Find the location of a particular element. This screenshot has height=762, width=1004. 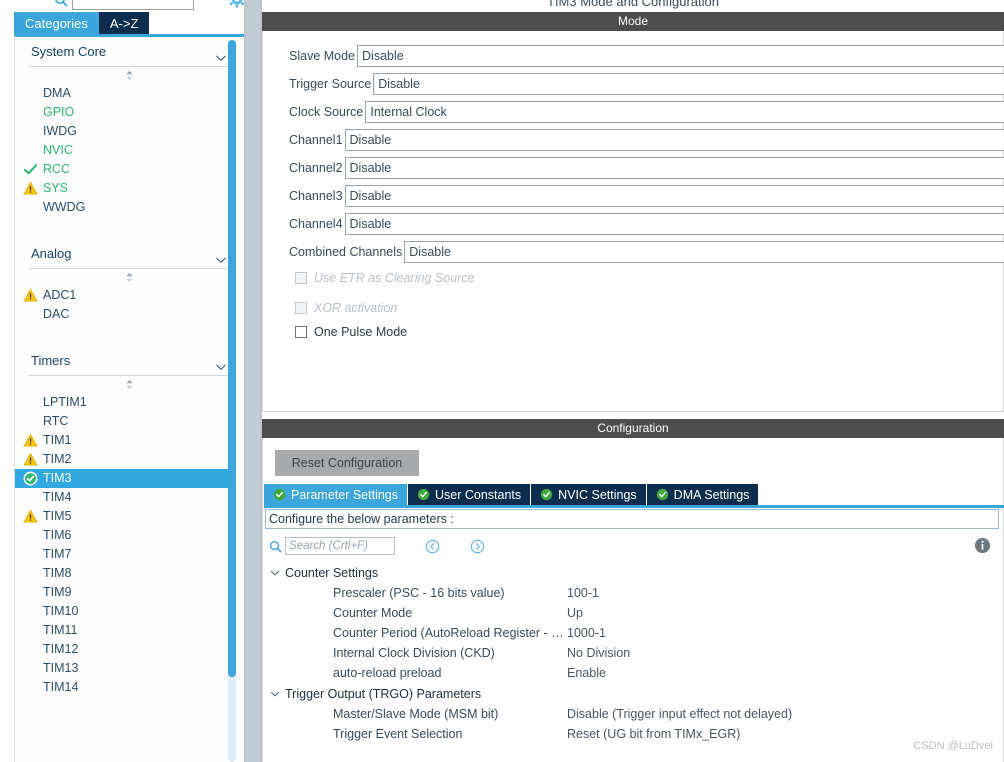

tree-item-label: RTC is located at coordinates (56, 421).